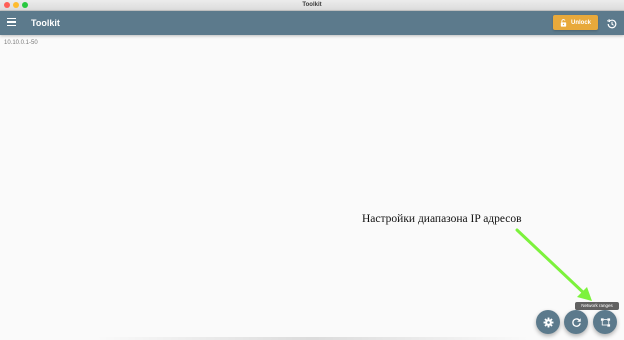  I want to click on annotation-arrow, so click(553, 264).